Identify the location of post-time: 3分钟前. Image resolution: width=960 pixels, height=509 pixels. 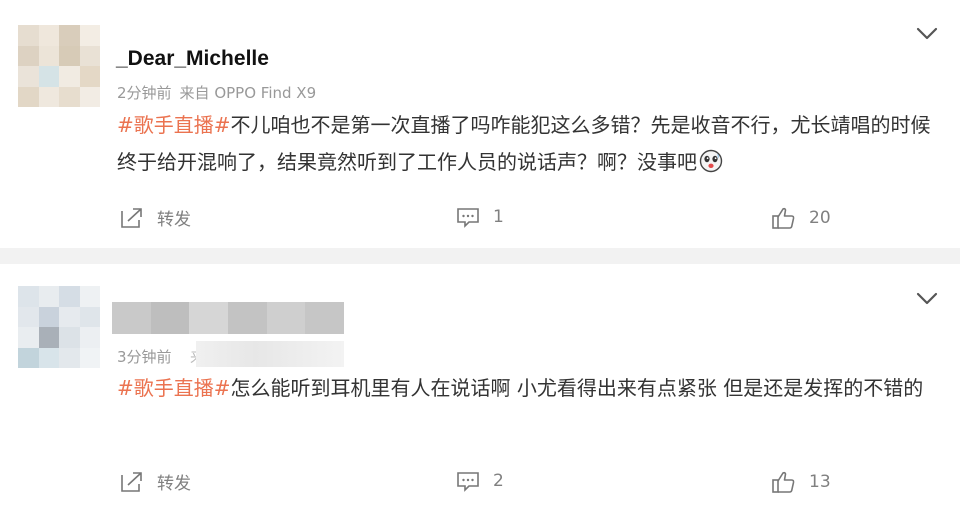
(144, 357).